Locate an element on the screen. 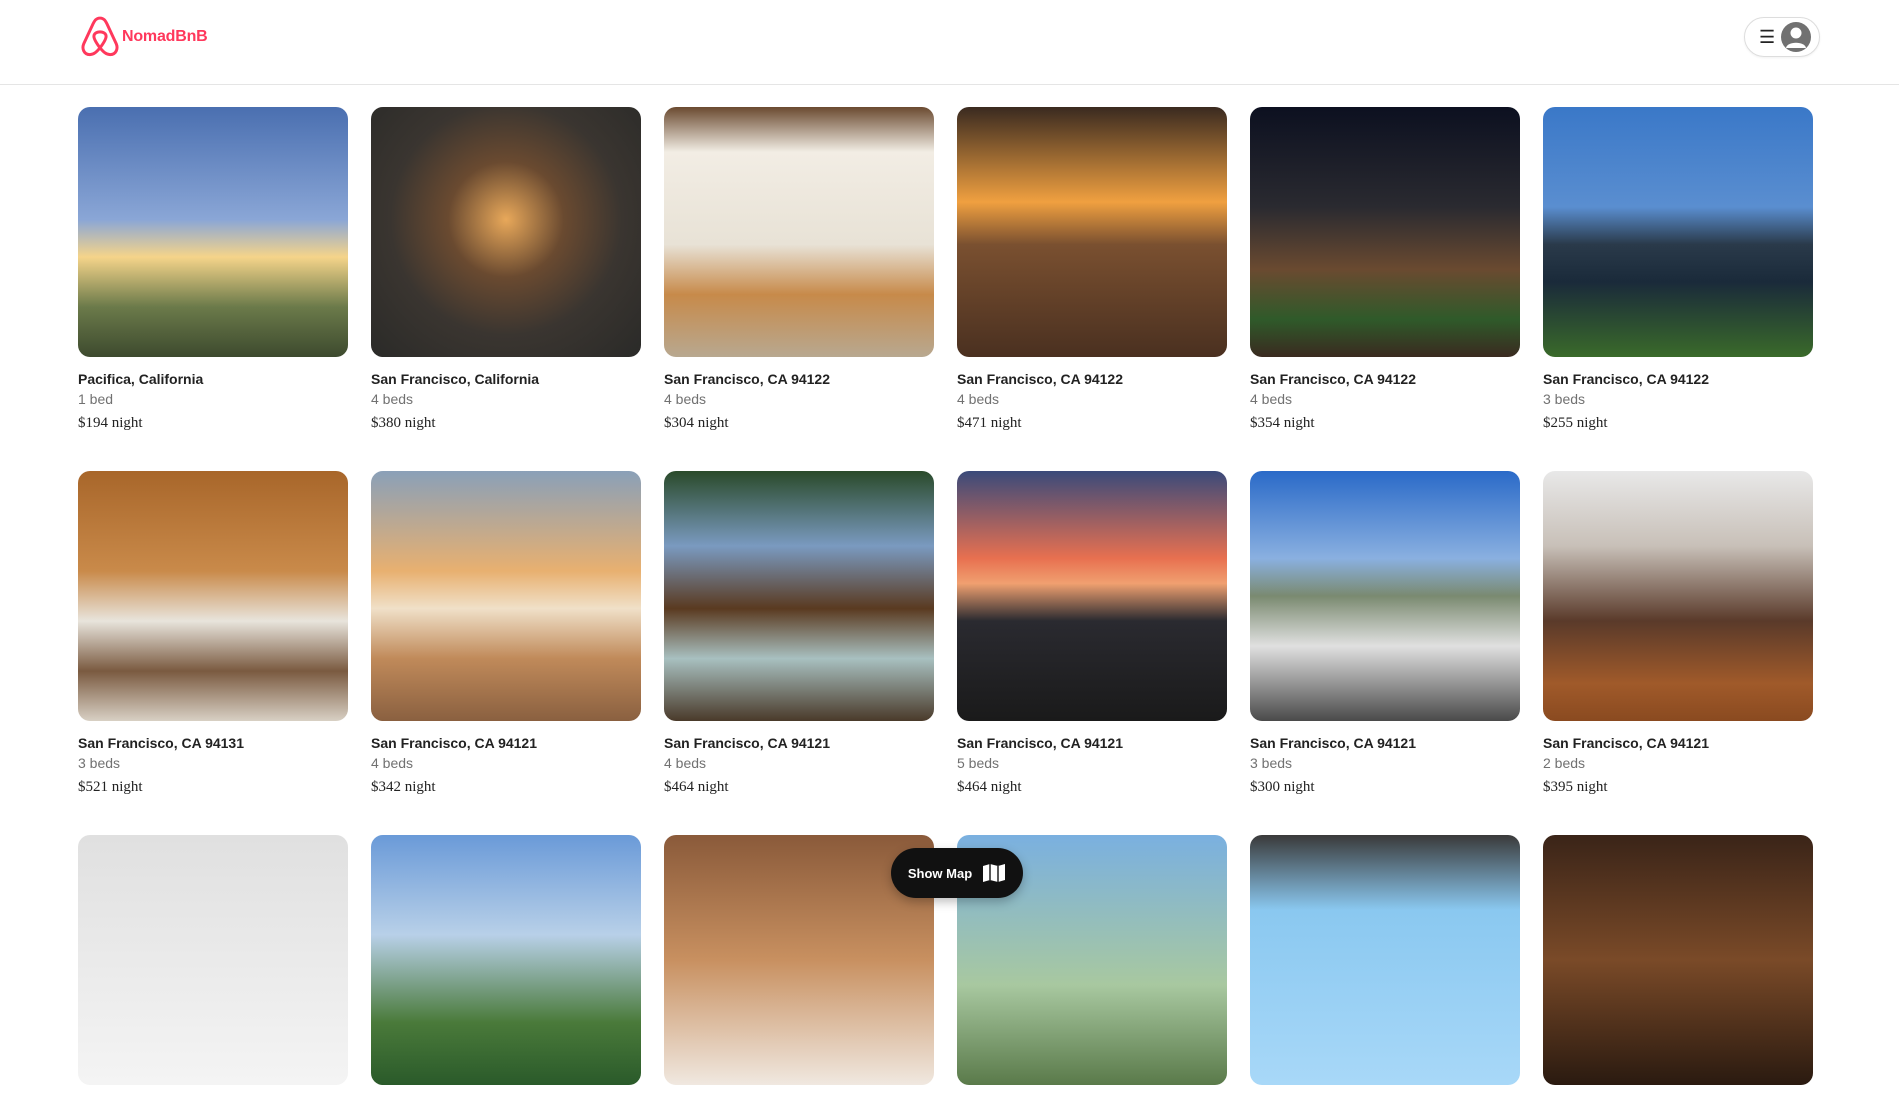  listing-location: Pacifica, California is located at coordinates (141, 379).